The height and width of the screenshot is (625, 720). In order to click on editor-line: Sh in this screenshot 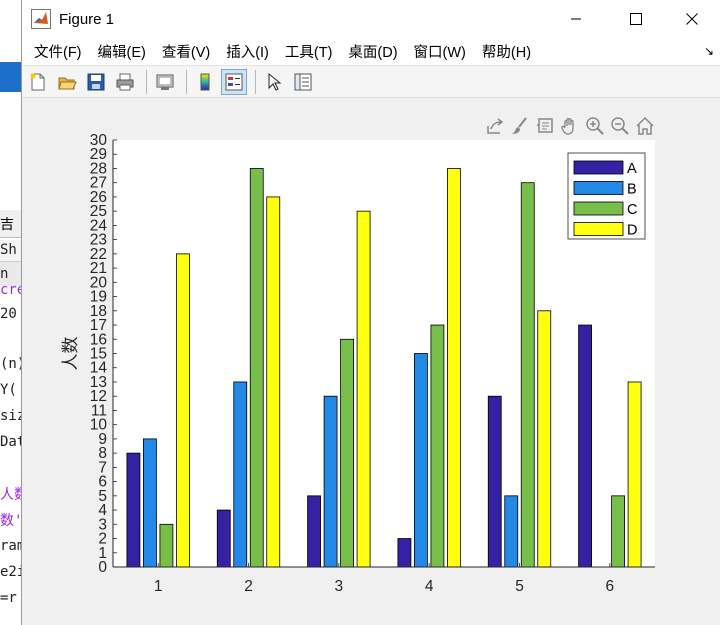, I will do `click(8, 250)`.